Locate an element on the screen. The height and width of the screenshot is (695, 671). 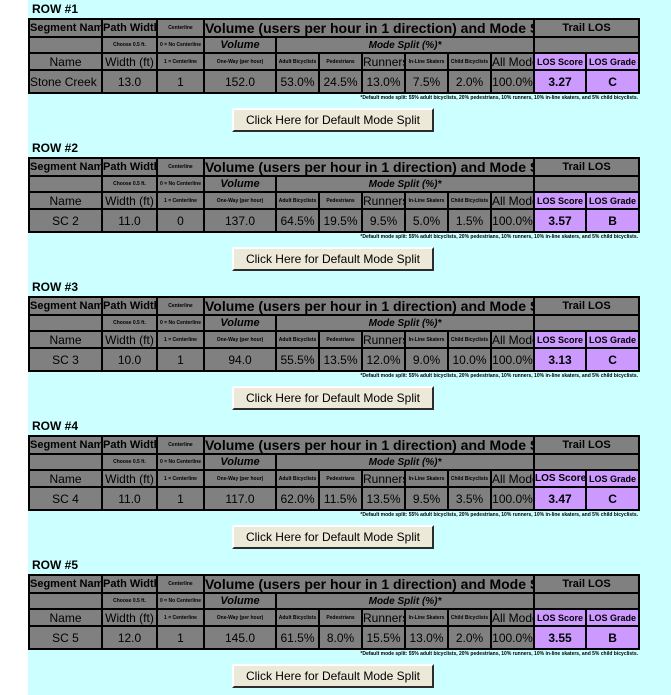
cell-pedestrians: 13.5% is located at coordinates (340, 359).